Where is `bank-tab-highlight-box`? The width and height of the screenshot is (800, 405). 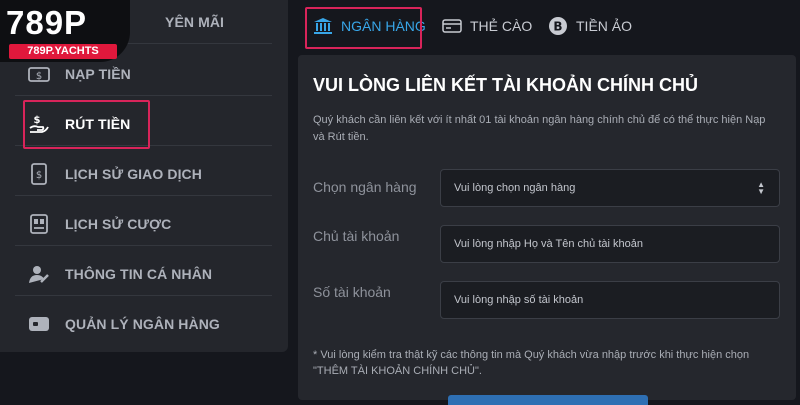 bank-tab-highlight-box is located at coordinates (363, 28).